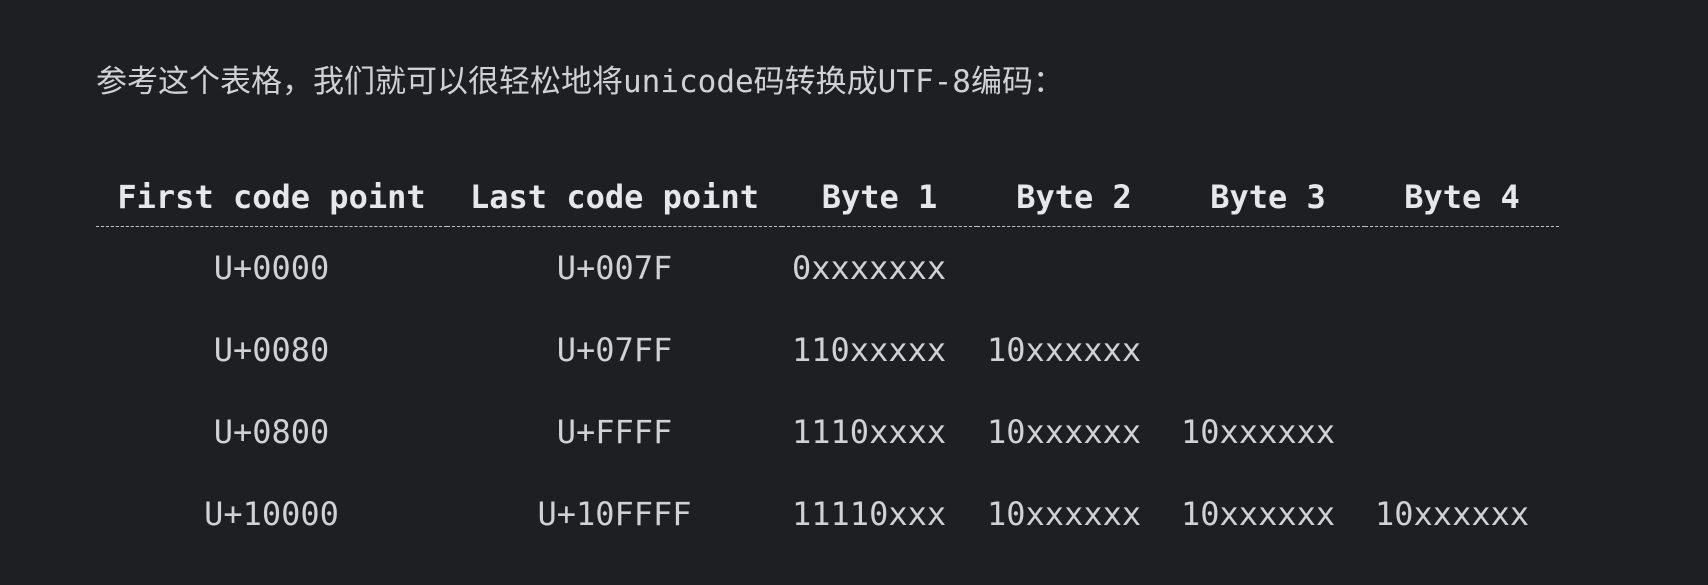  I want to click on table-cell: U+10FFFF, so click(614, 514).